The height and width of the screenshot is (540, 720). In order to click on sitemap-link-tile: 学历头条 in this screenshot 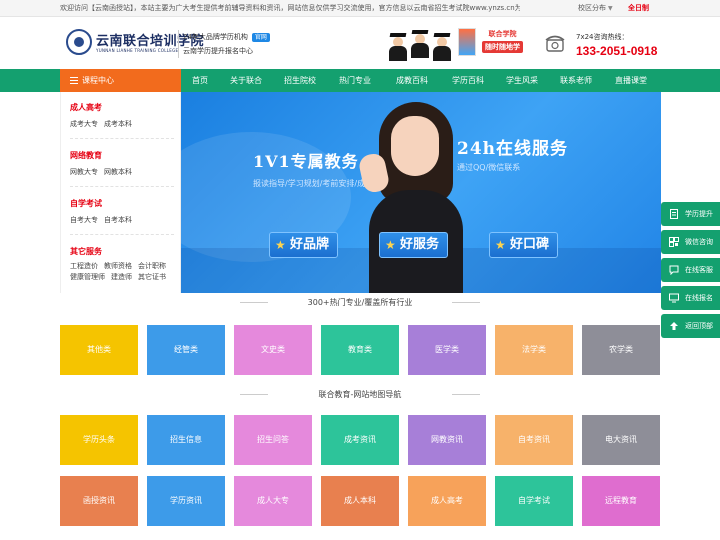, I will do `click(99, 440)`.